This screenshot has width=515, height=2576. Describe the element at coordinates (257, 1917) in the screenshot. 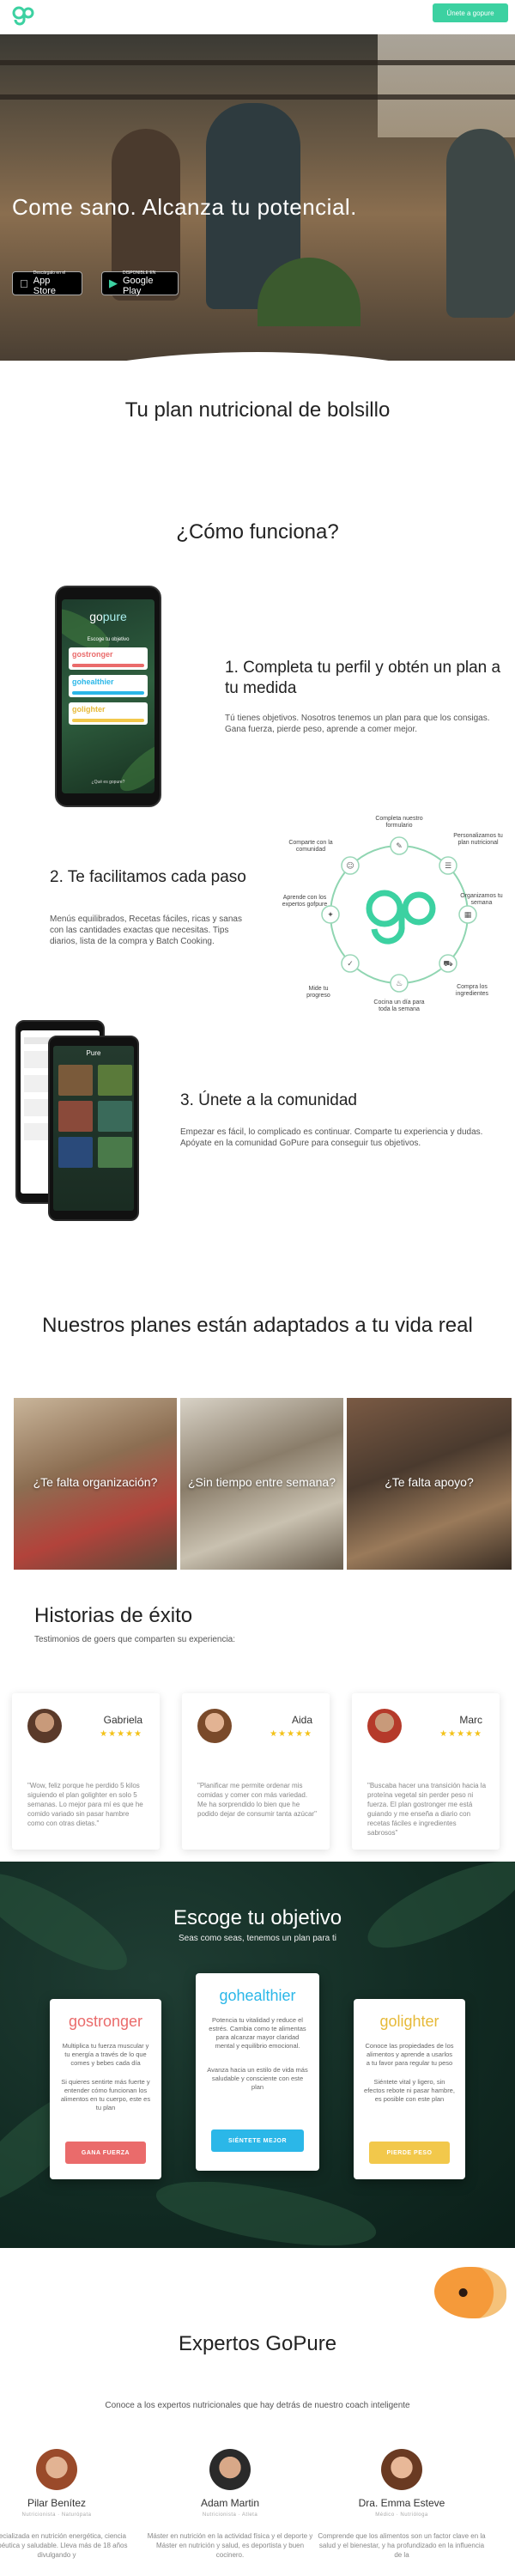

I see `goals-title: Escoge tu objetivo` at that location.